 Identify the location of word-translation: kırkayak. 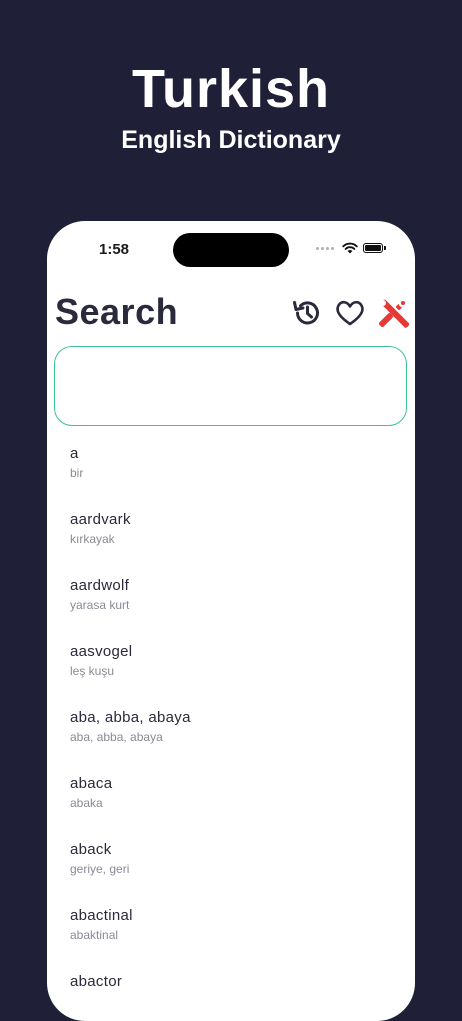
(92, 539).